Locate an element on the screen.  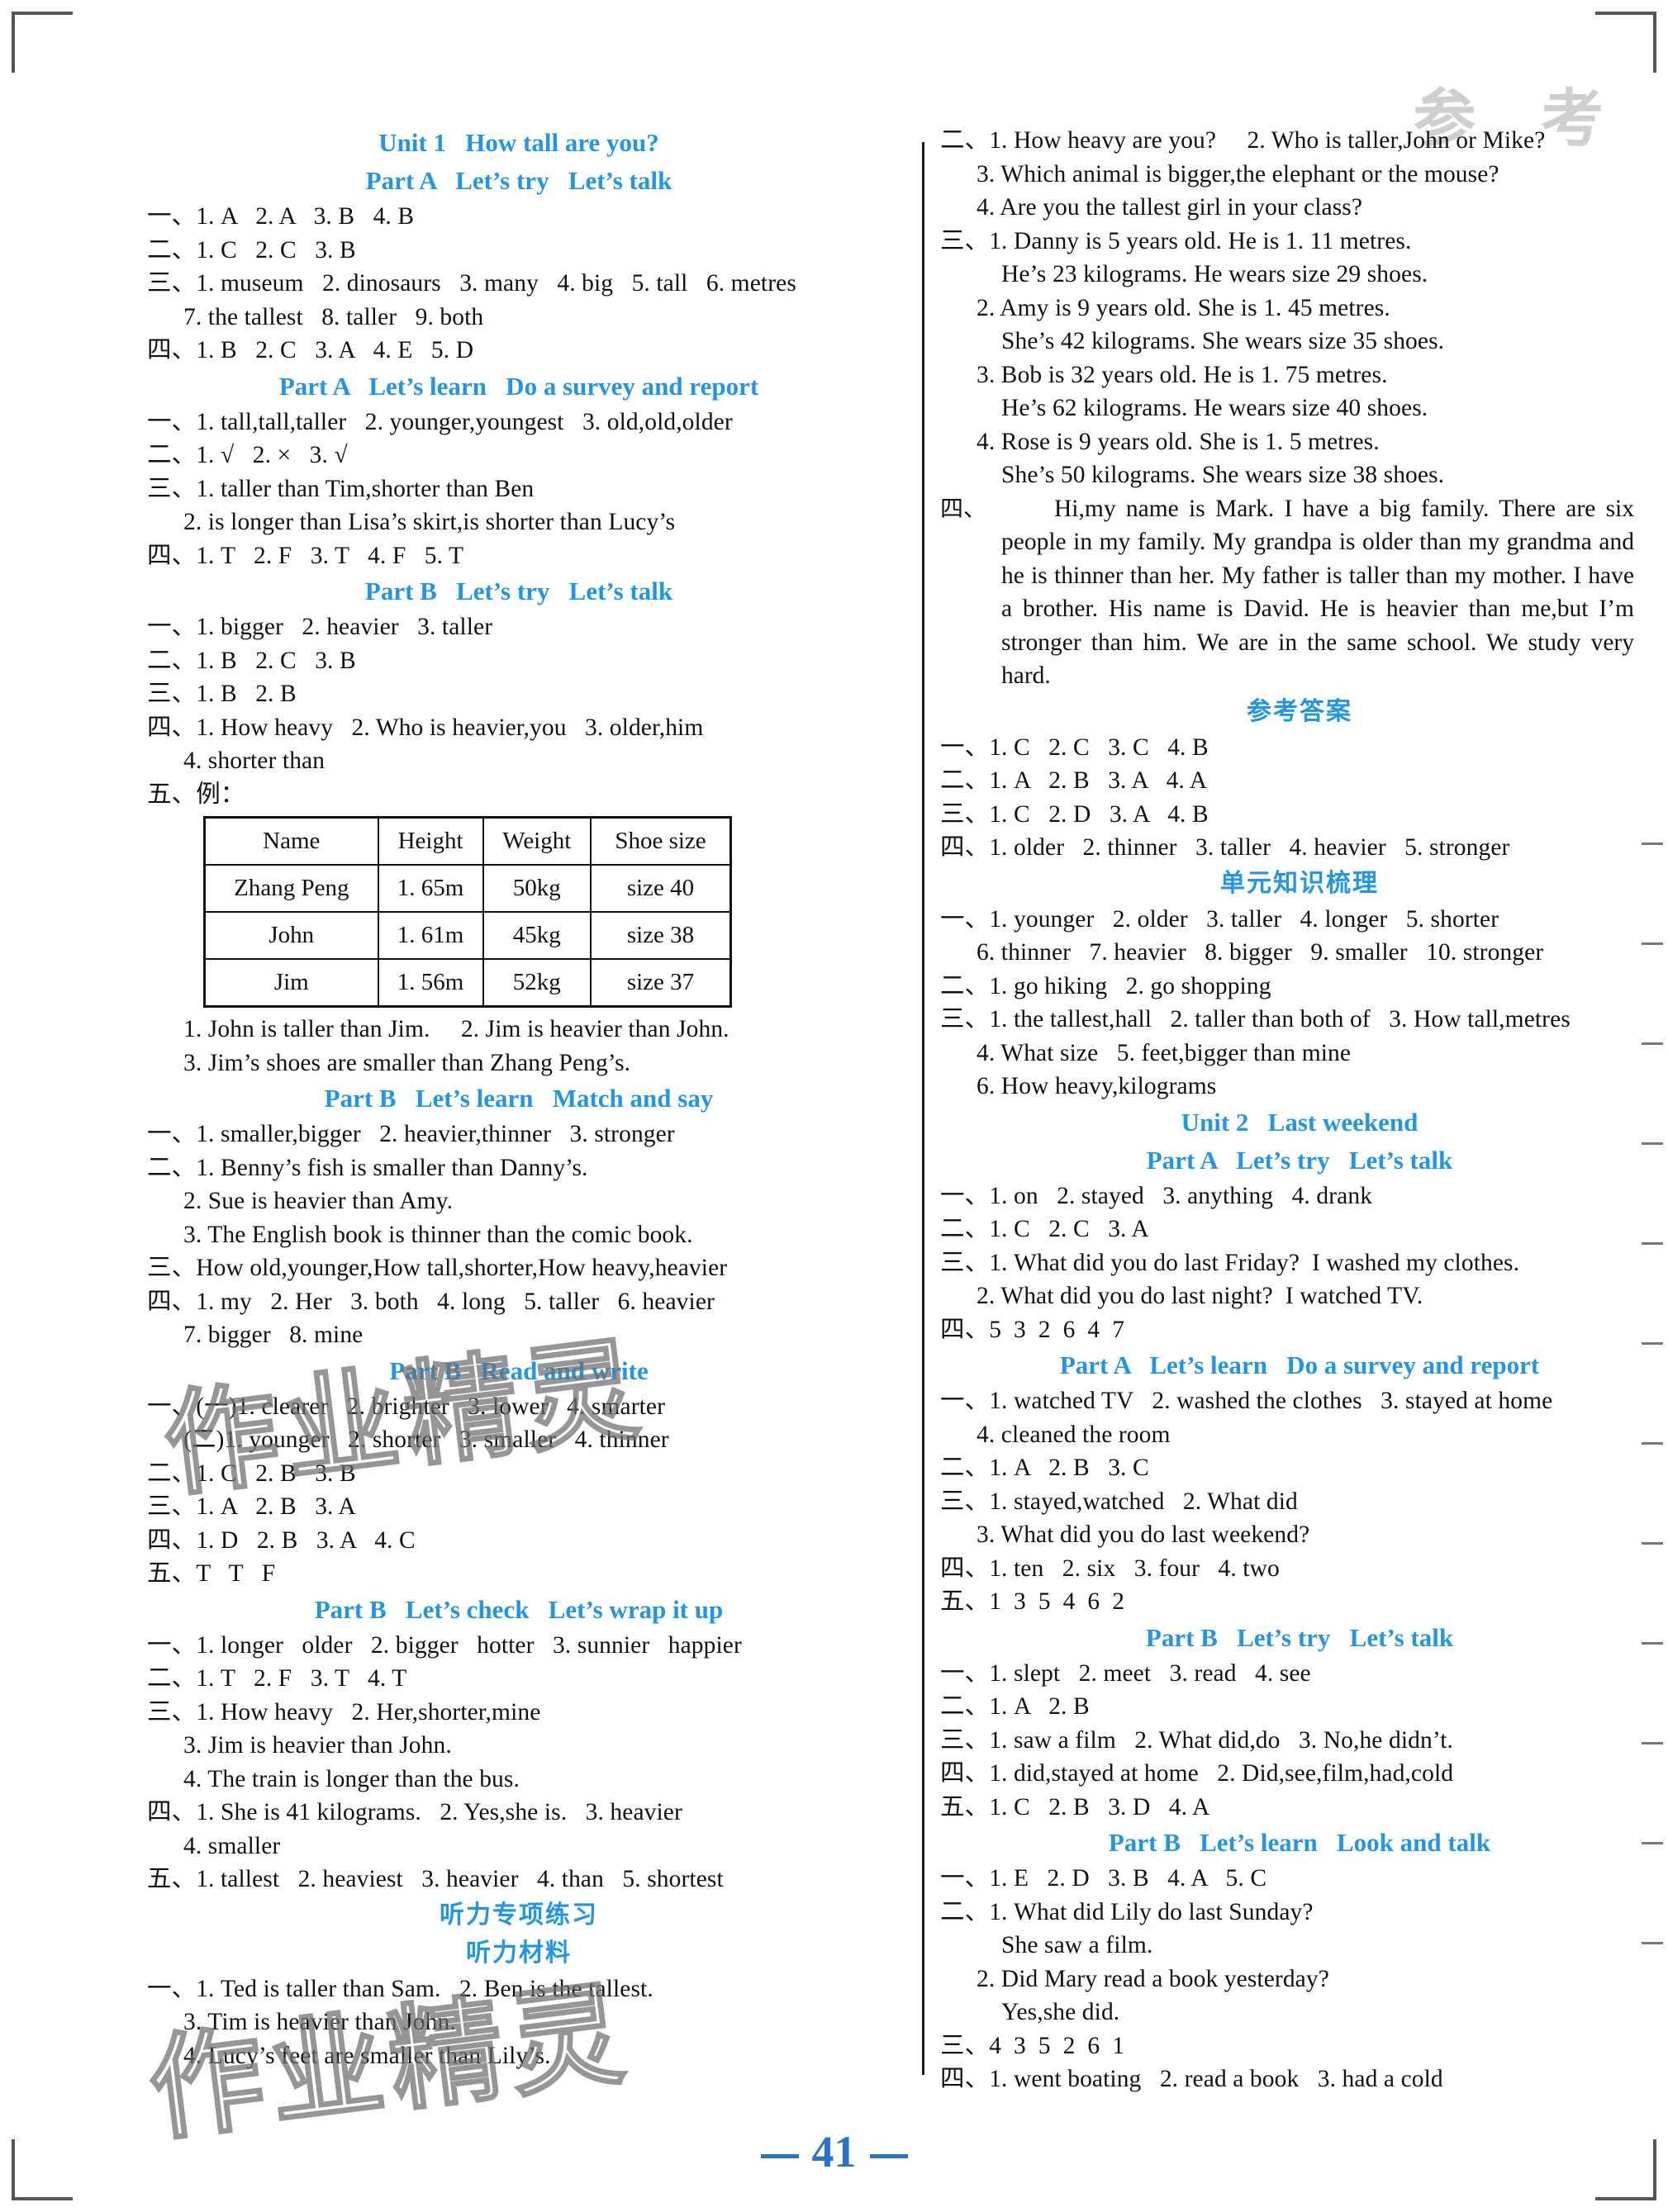
answer-line: 4. smaller is located at coordinates (232, 1845).